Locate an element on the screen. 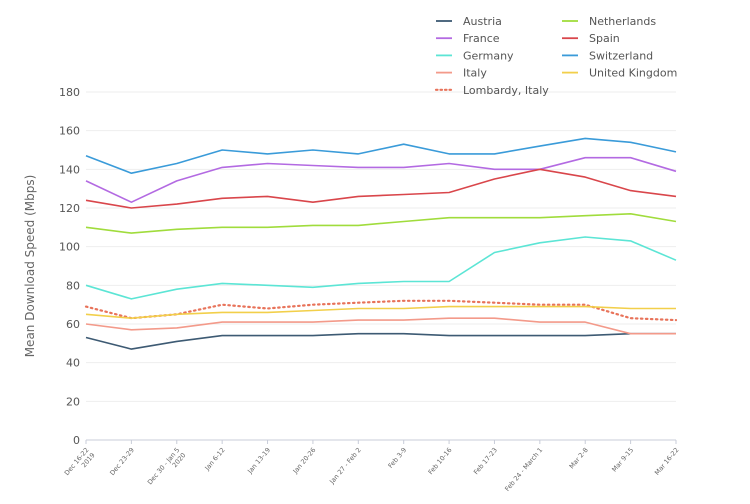  y-axis-label: Mean Download Speed (Mbps) is located at coordinates (30, 266).